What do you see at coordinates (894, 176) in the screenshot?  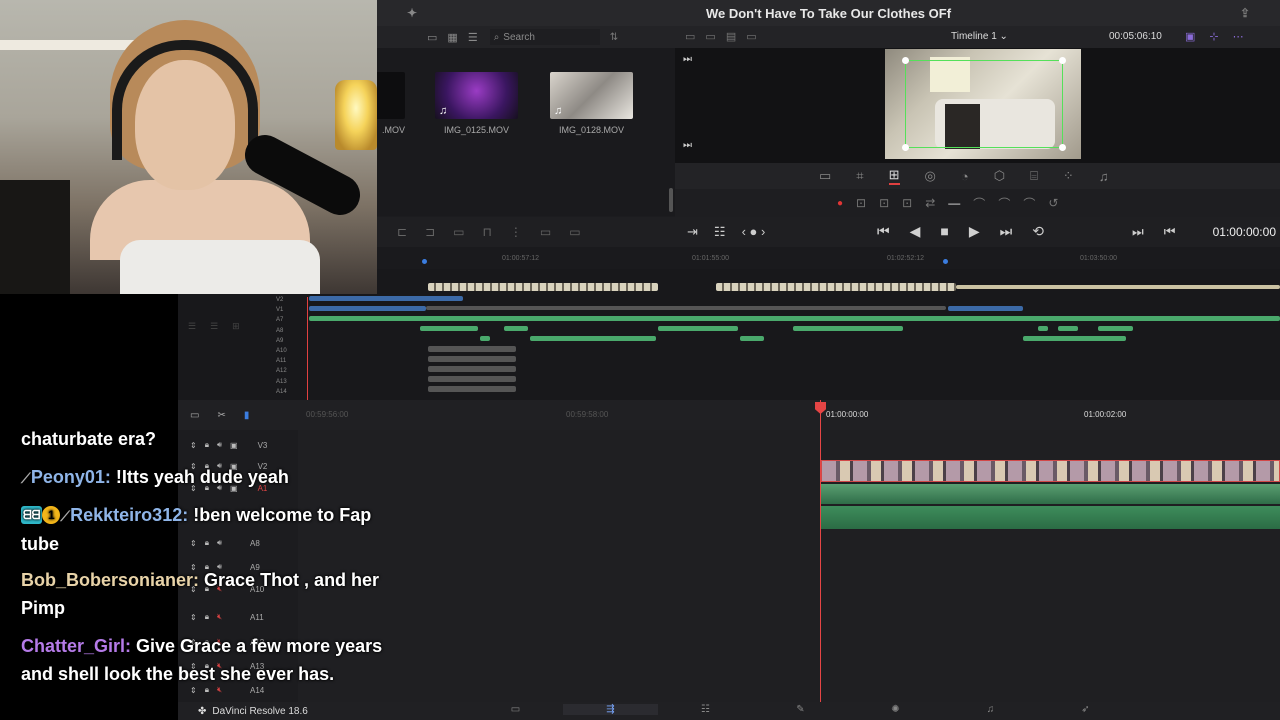 I see `dynamic-zoom-icon: ⊞` at bounding box center [894, 176].